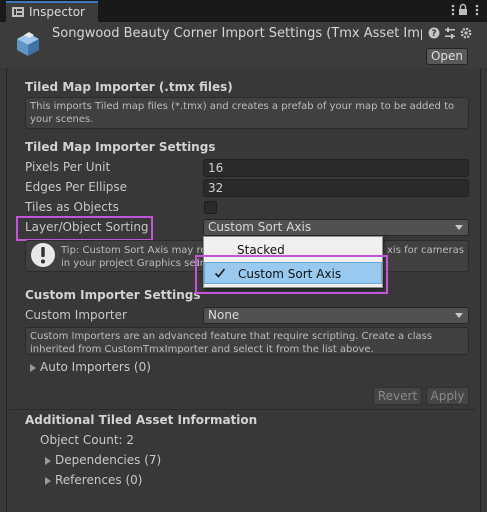 The width and height of the screenshot is (487, 512). I want to click on tip-text-line1-right: xis for cameras, so click(425, 250).